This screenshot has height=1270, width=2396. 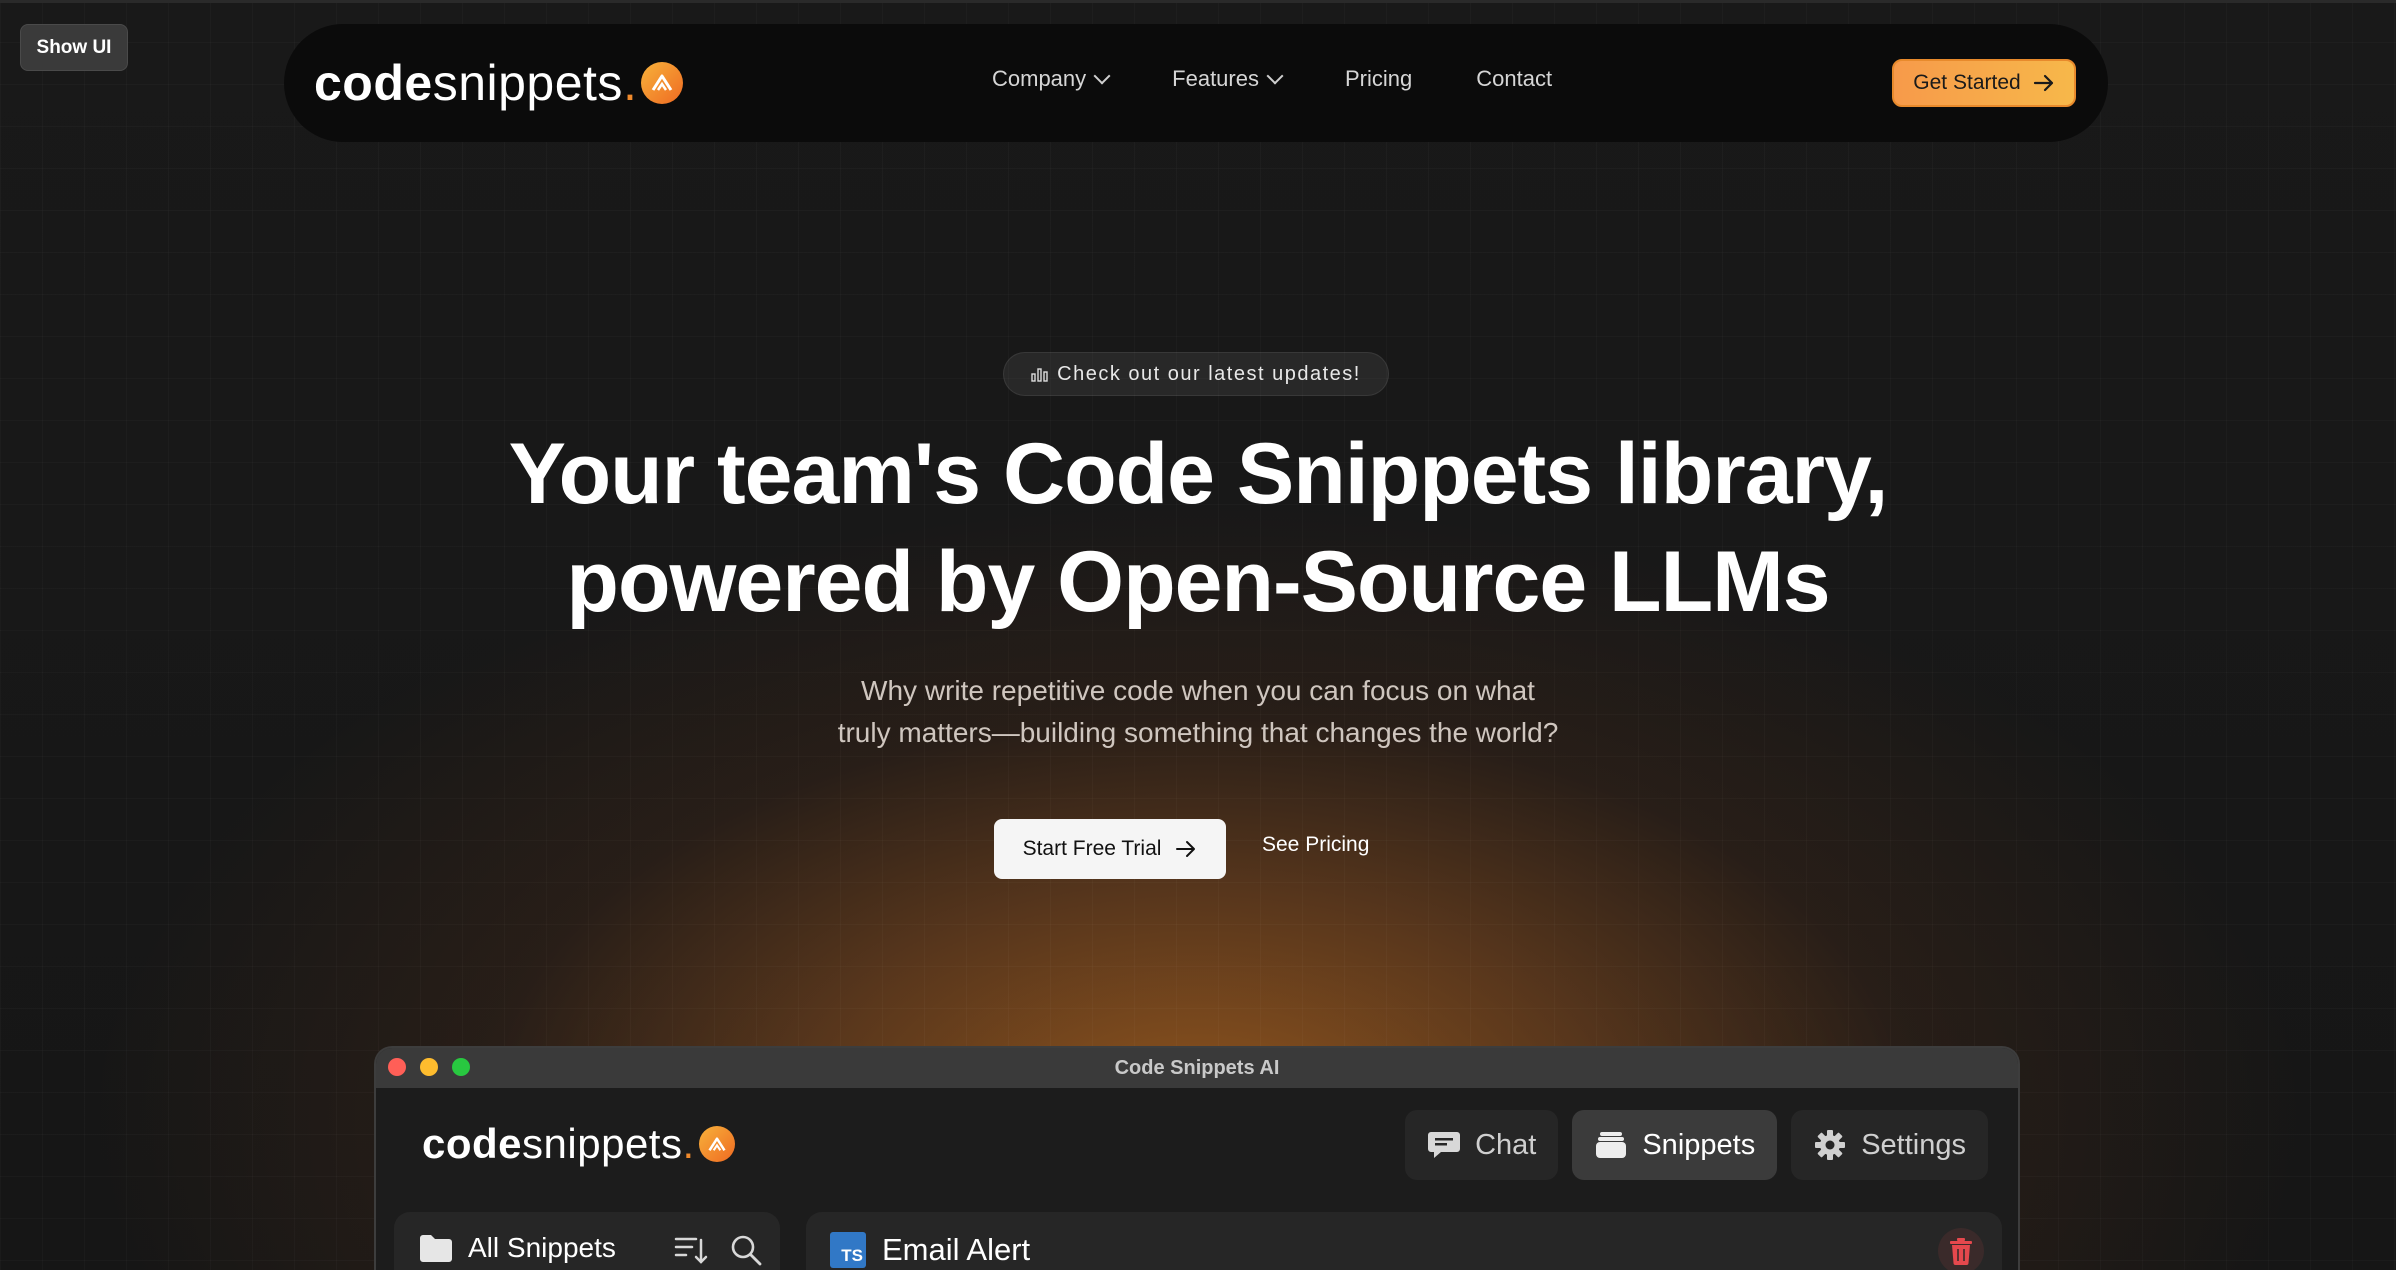 I want to click on bar-chart-icon, so click(x=1039, y=375).